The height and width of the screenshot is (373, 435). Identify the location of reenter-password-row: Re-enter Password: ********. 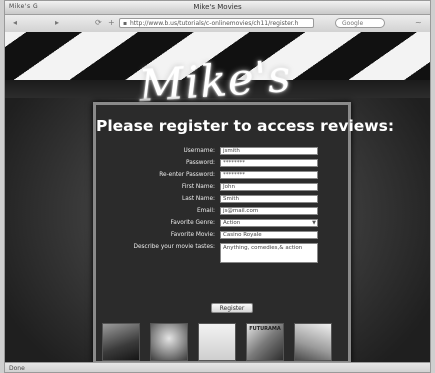
(222, 176).